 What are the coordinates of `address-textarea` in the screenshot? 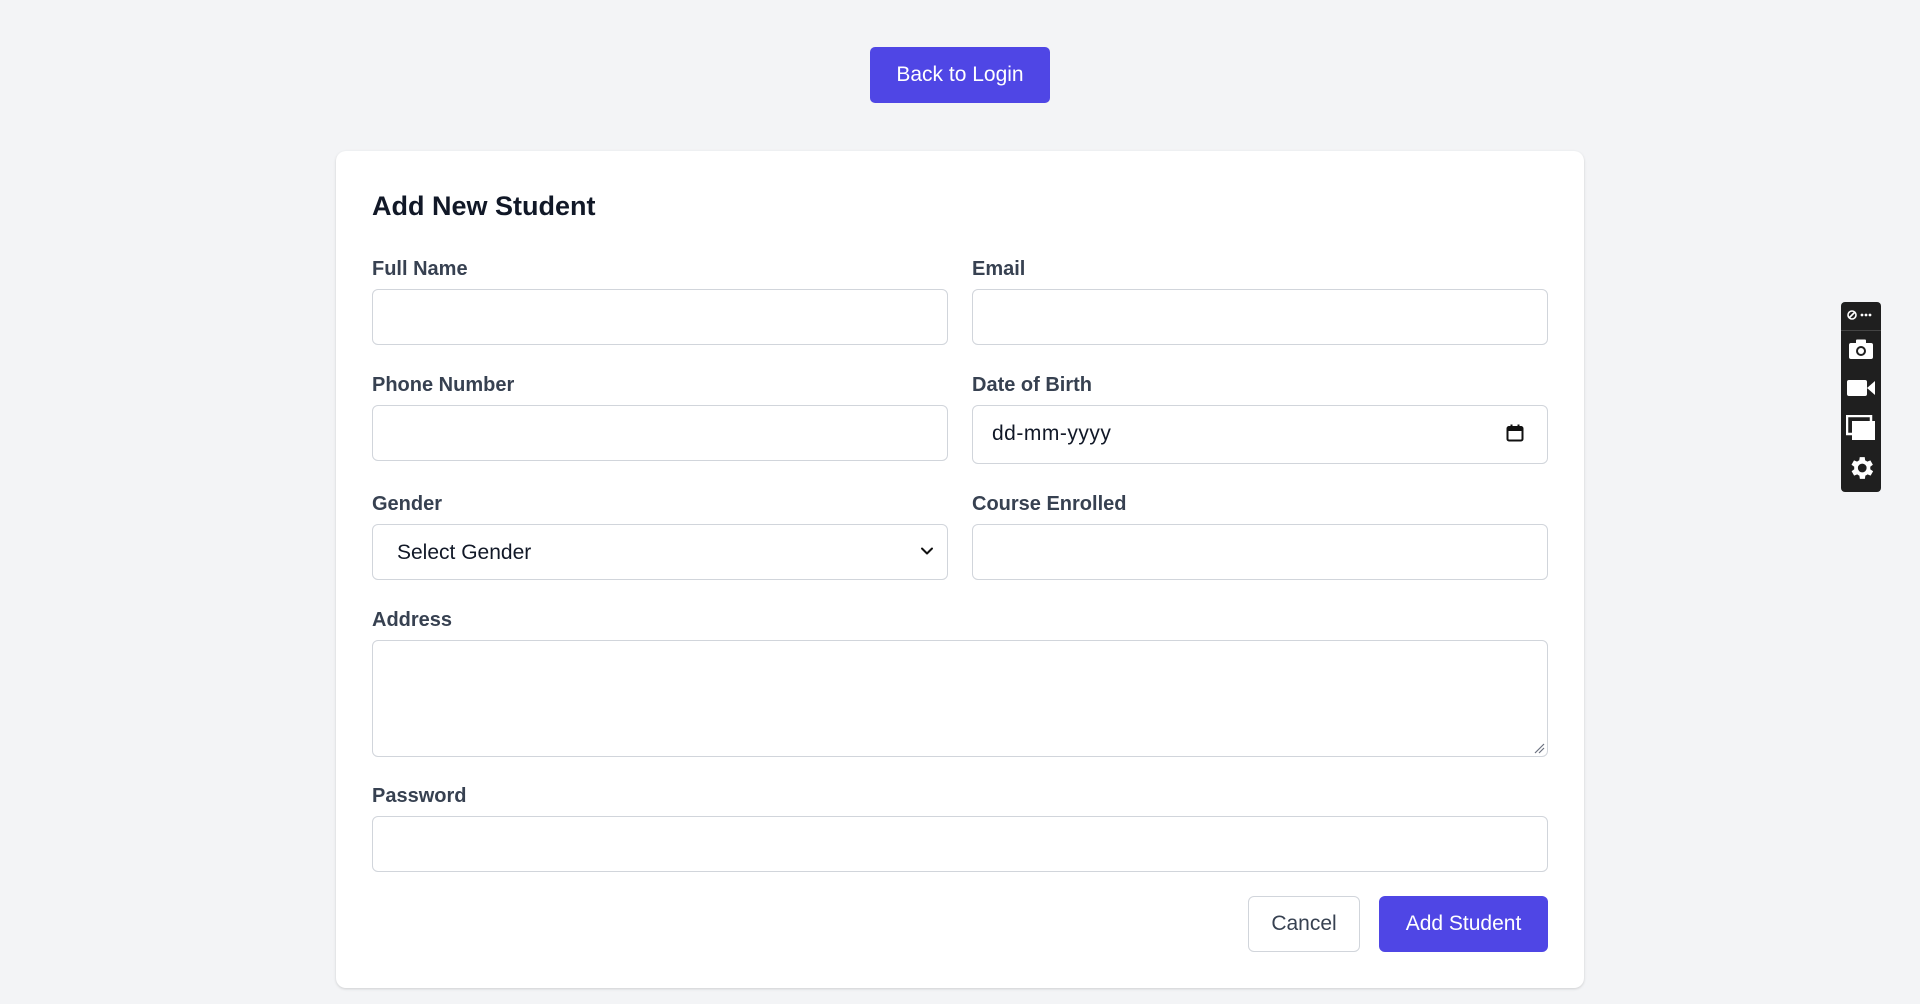 It's located at (960, 698).